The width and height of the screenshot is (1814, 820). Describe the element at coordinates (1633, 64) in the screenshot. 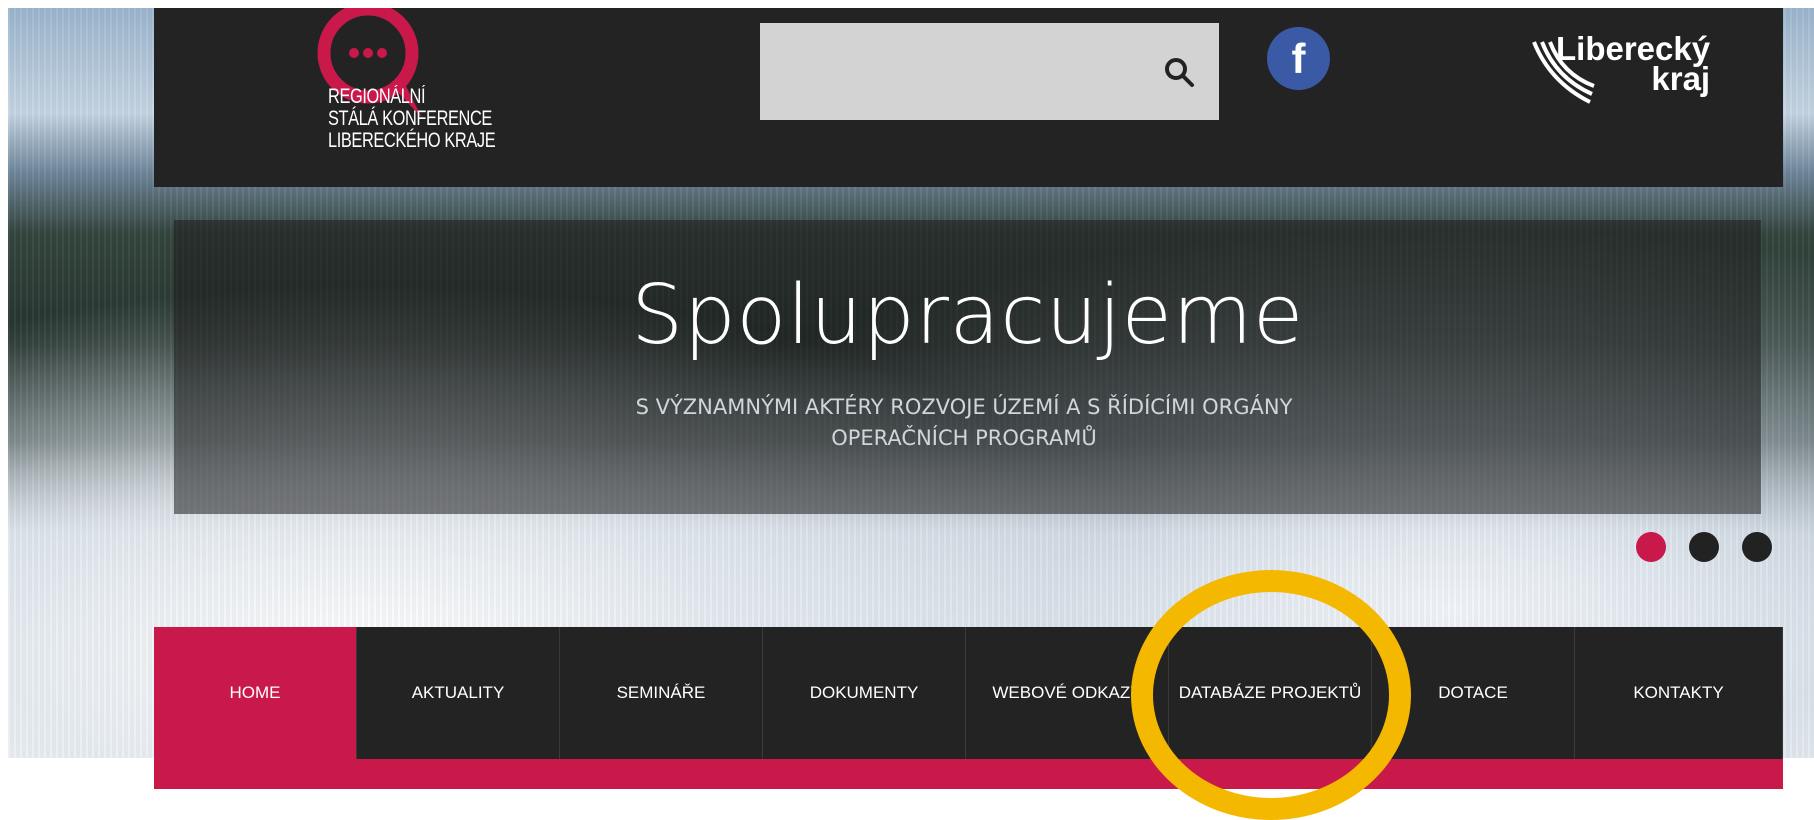

I see `region-logo-text: Liberecký kraj` at that location.